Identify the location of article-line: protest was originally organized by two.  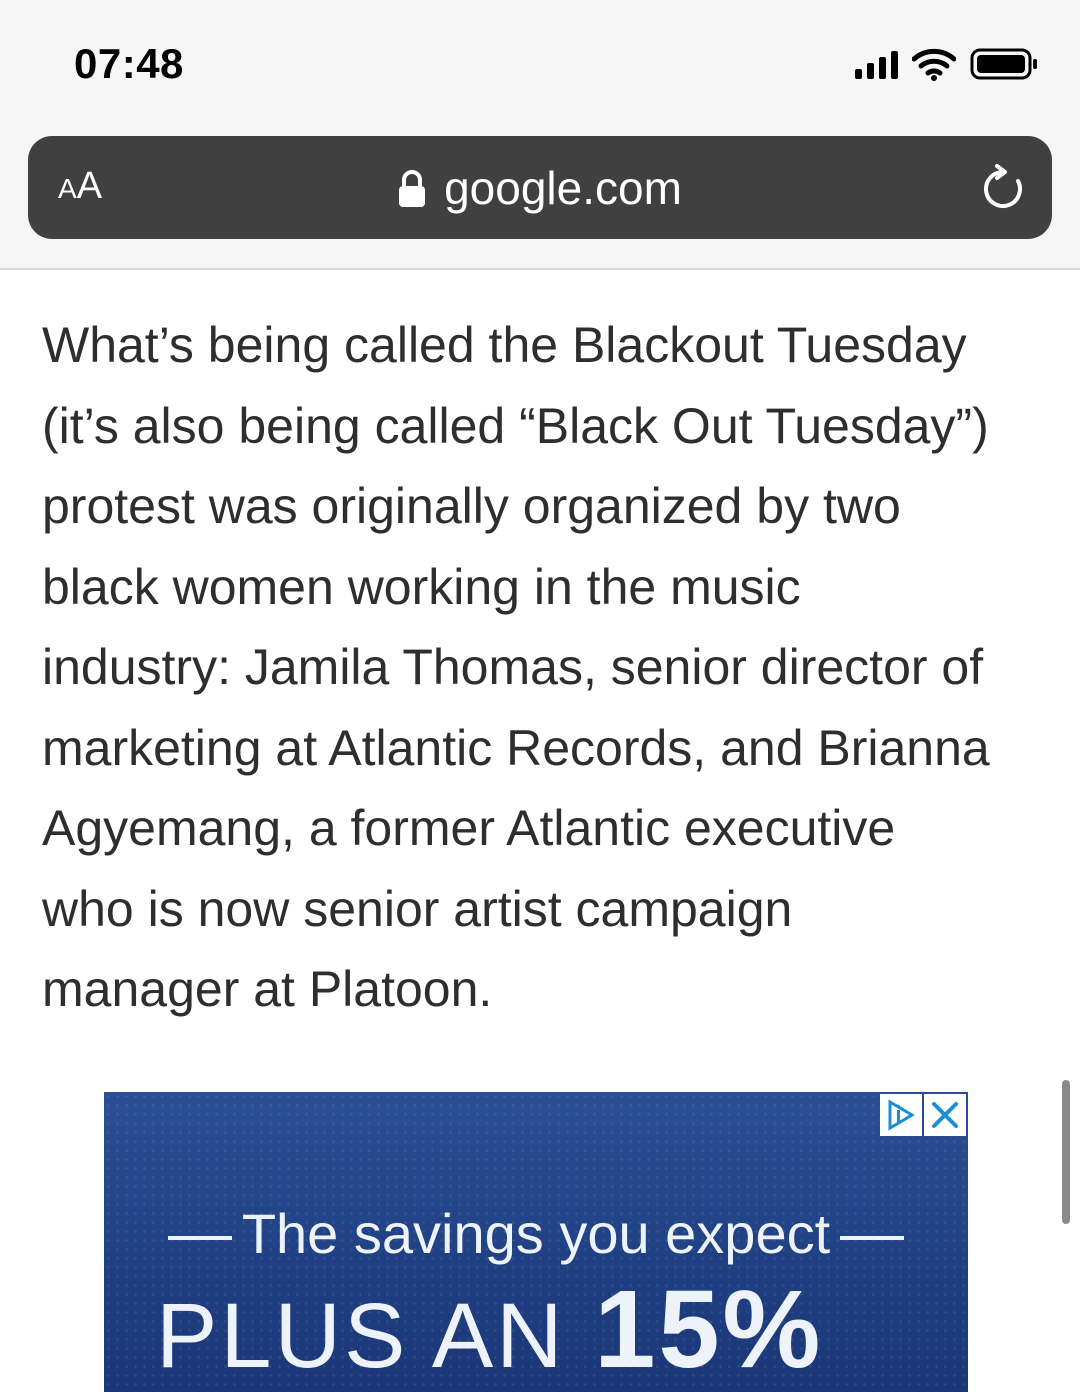
(471, 506).